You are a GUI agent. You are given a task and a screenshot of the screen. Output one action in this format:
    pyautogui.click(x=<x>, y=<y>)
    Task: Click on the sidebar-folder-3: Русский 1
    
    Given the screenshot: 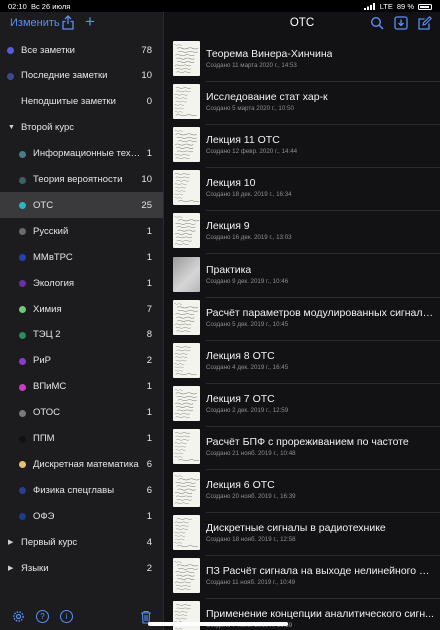 What is the action you would take?
    pyautogui.click(x=81, y=231)
    